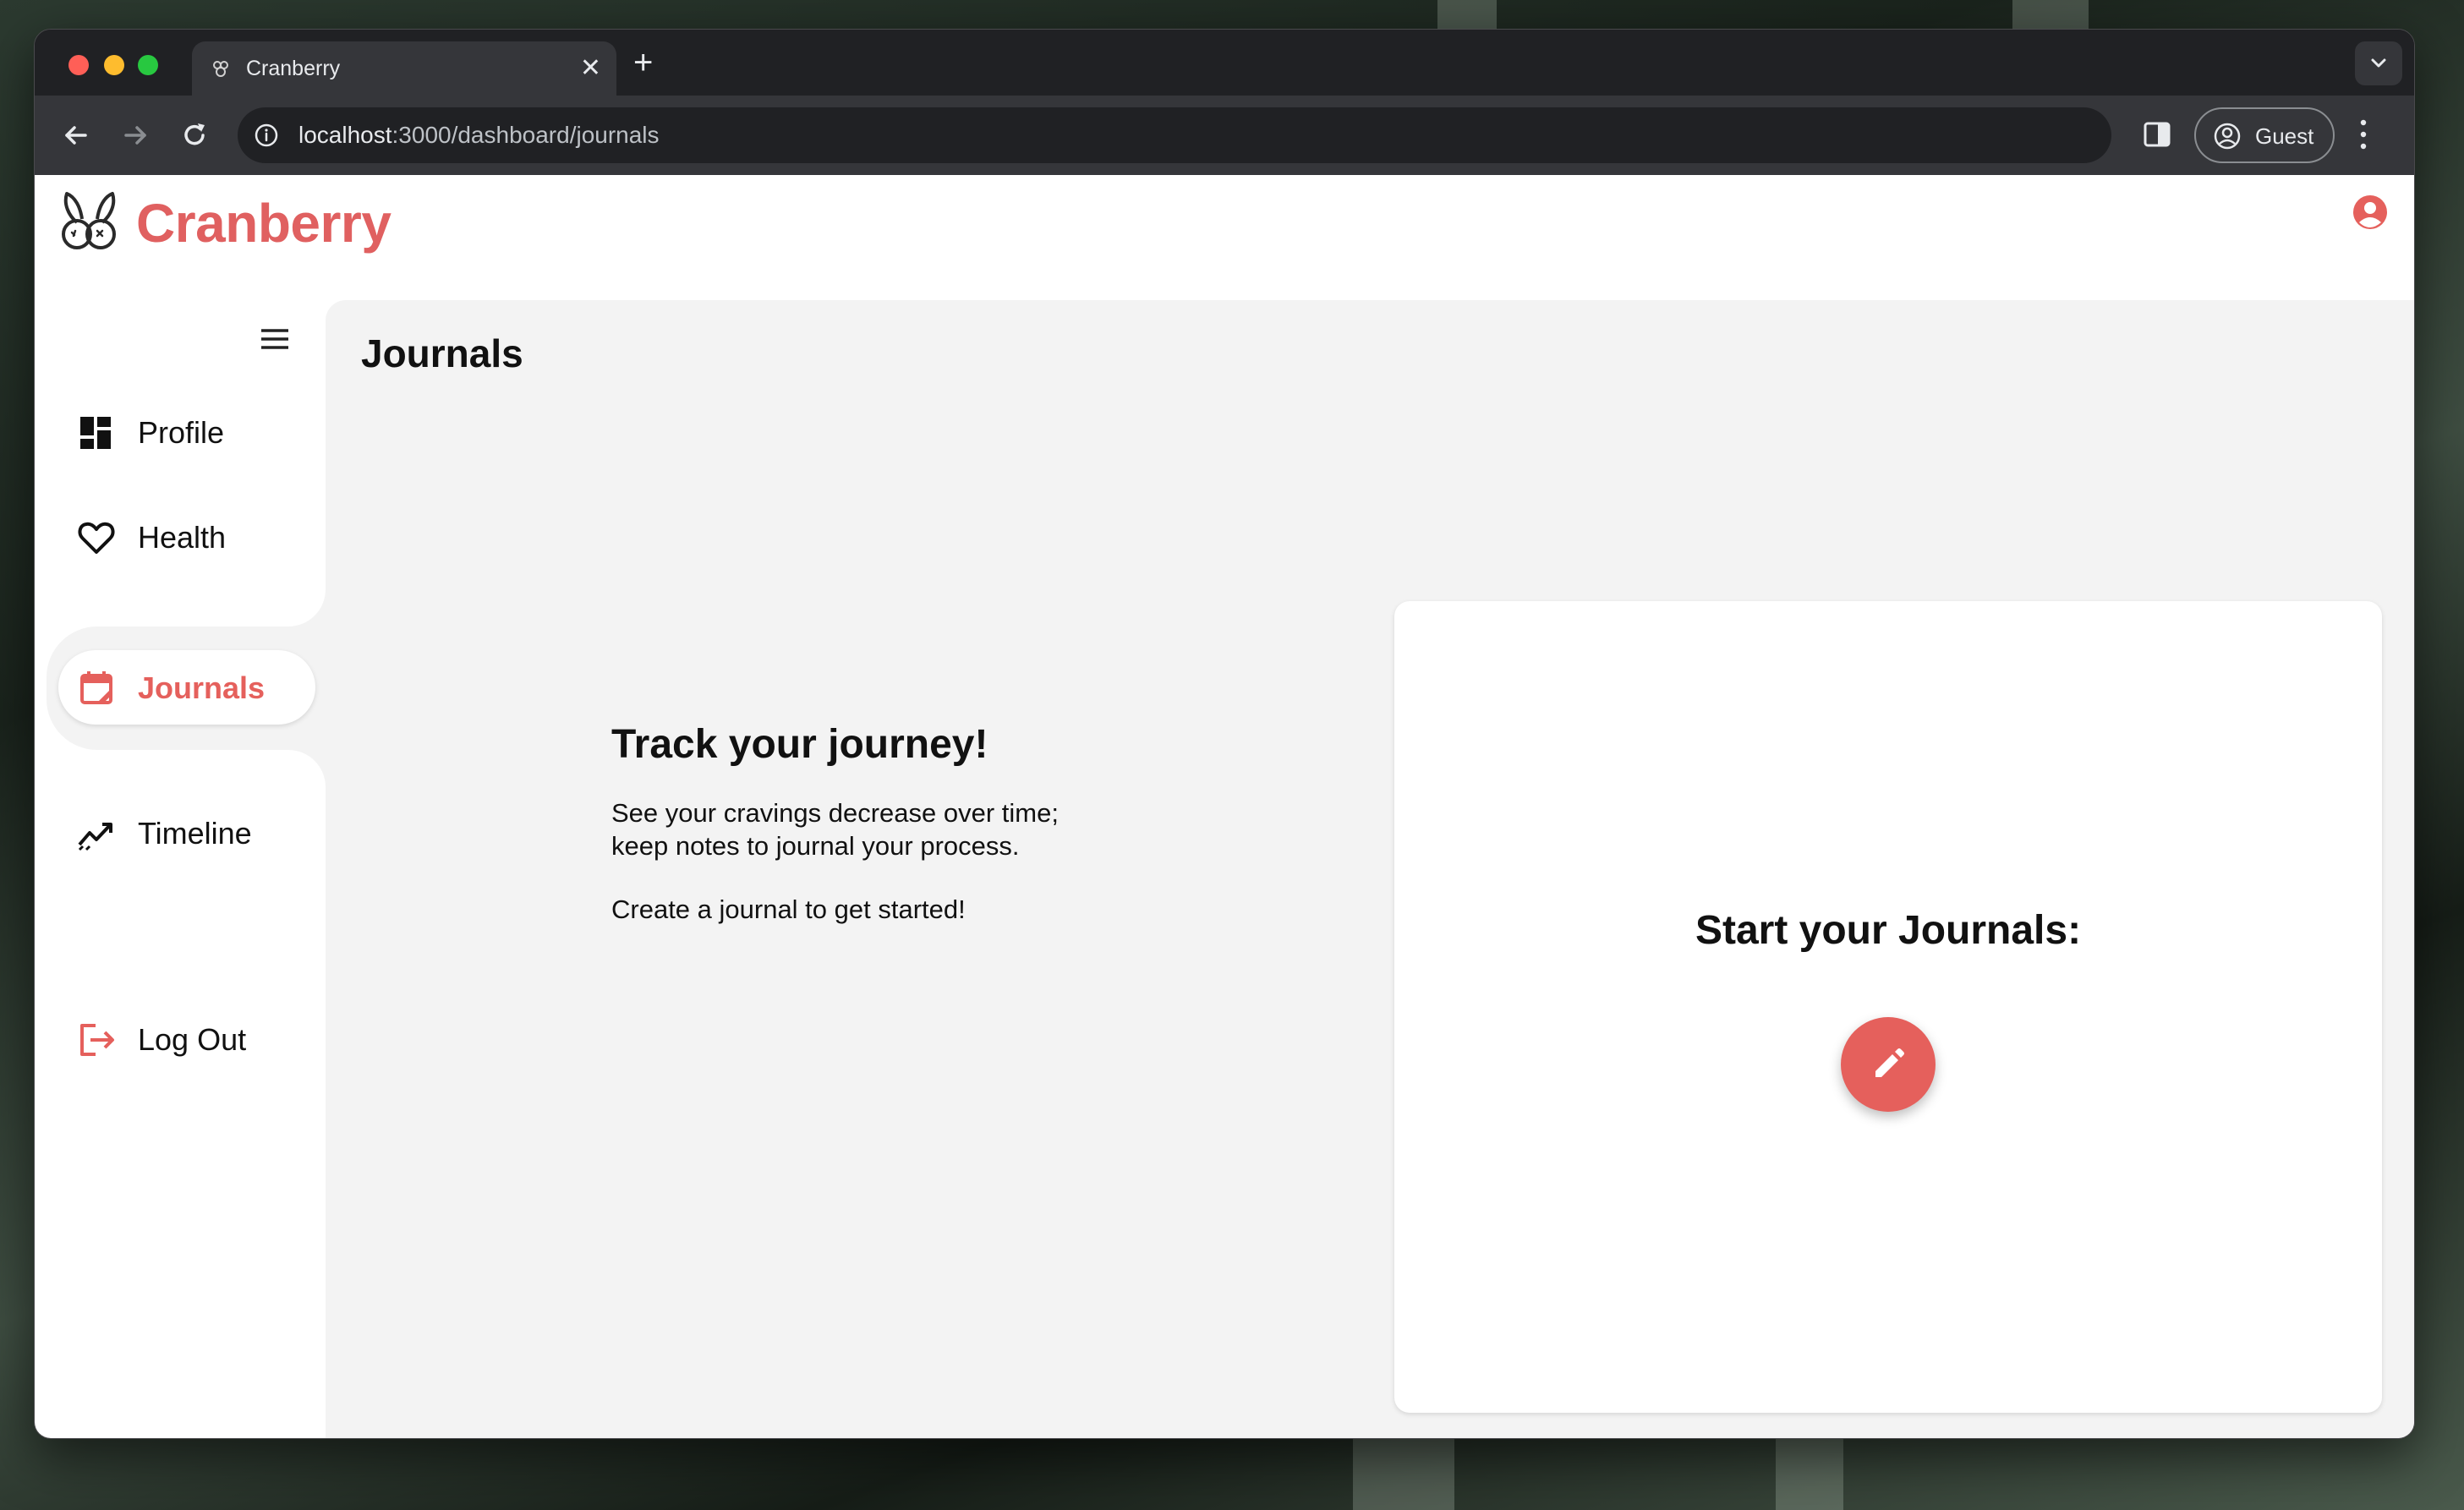 The width and height of the screenshot is (2464, 1510). I want to click on brand-name: Cranberry, so click(264, 223).